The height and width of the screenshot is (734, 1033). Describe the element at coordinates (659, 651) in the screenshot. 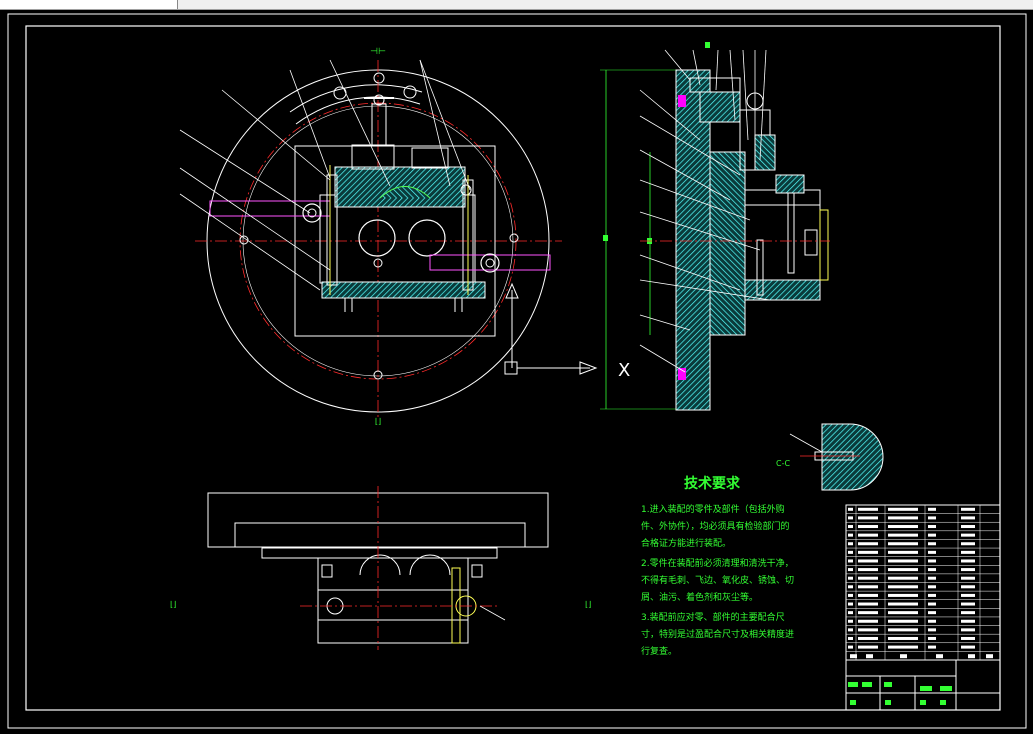

I see `tech-line-9: 行复查。` at that location.